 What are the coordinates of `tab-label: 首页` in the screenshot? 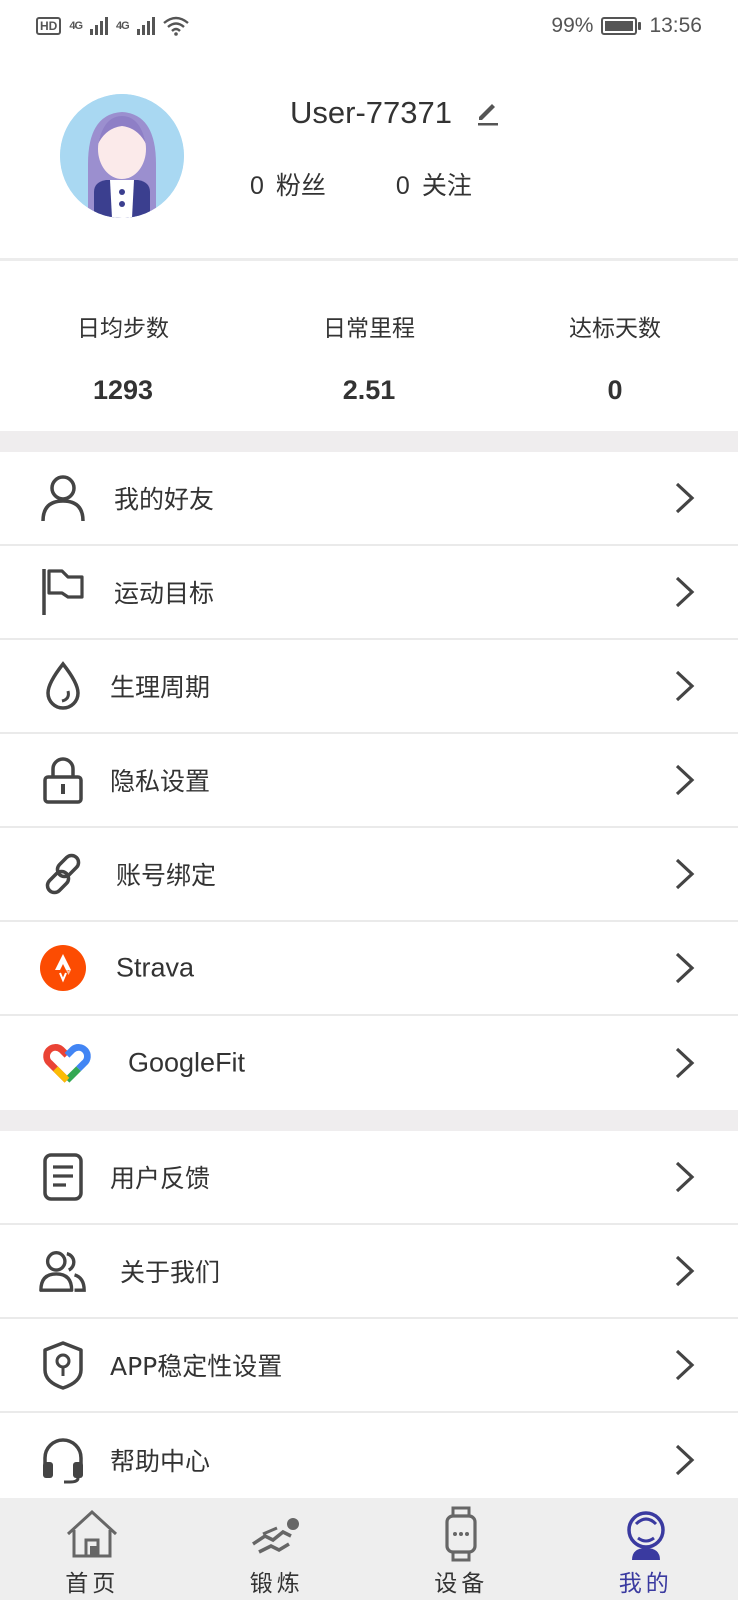 It's located at (92, 1584).